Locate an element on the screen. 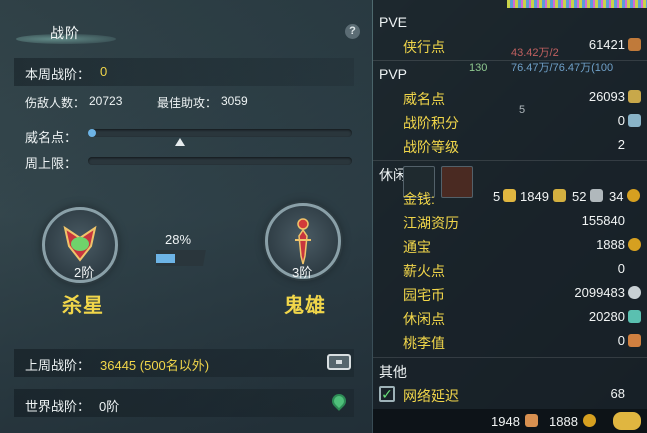  last-week-label: 上周战阶： is located at coordinates (58, 365).